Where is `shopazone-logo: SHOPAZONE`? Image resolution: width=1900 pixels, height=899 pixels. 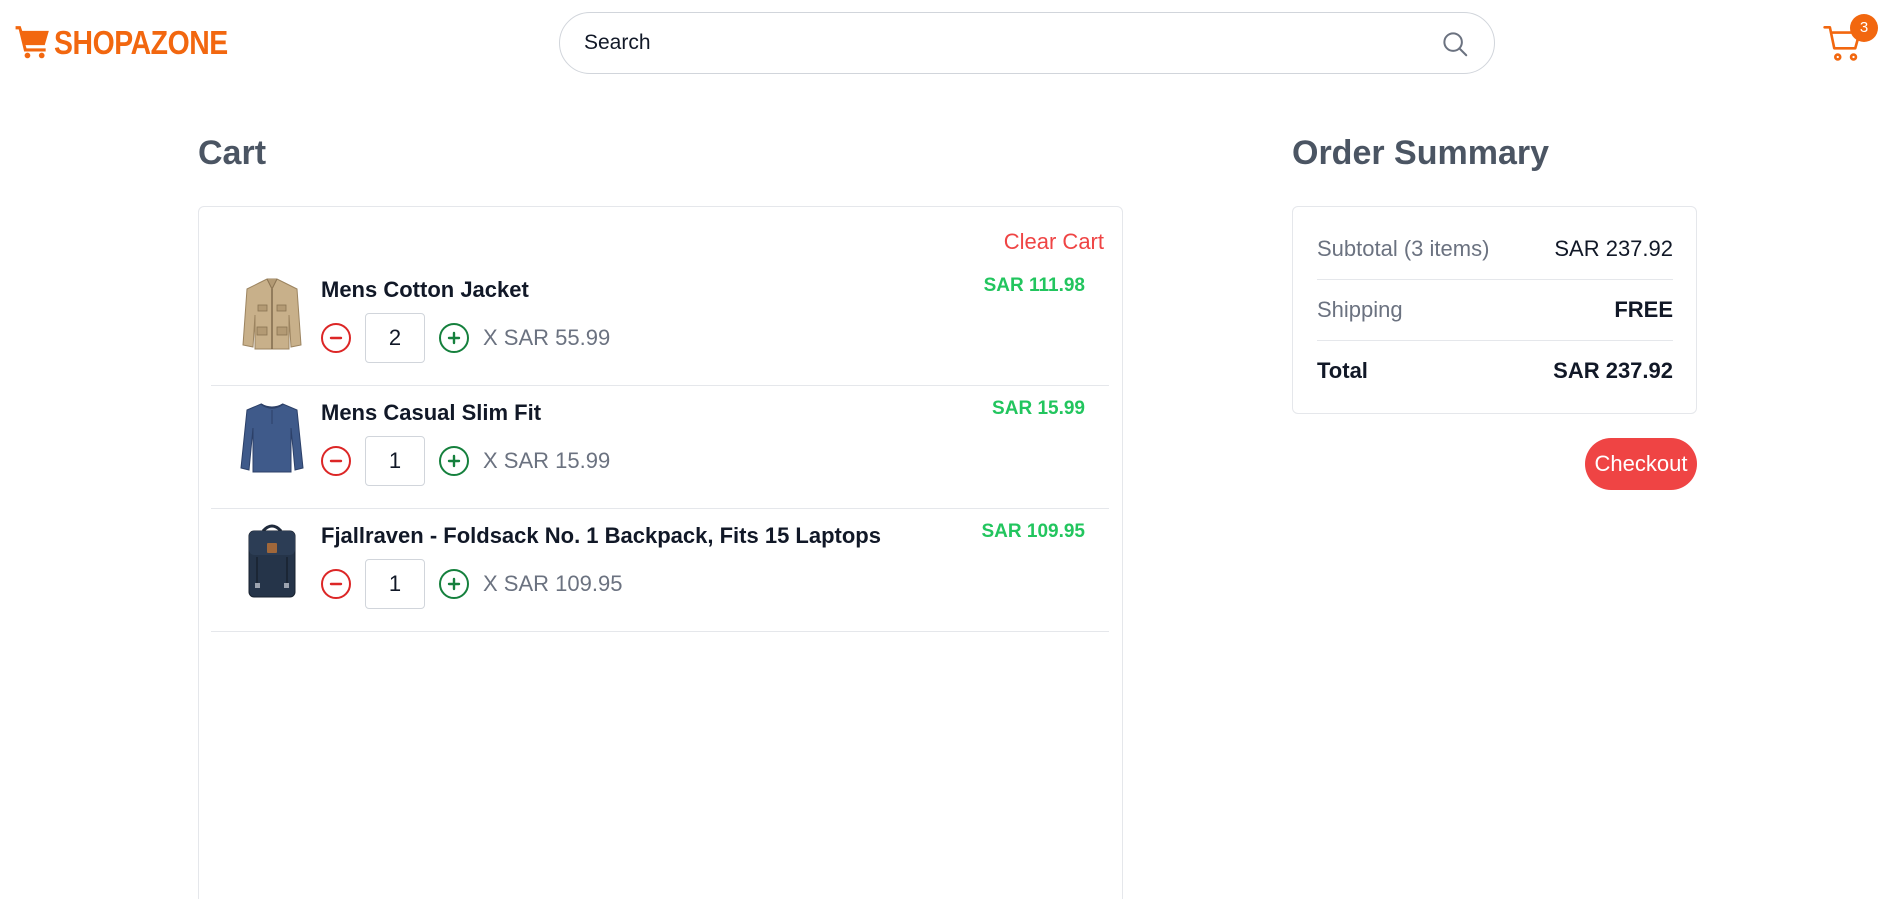 shopazone-logo: SHOPAZONE is located at coordinates (135, 42).